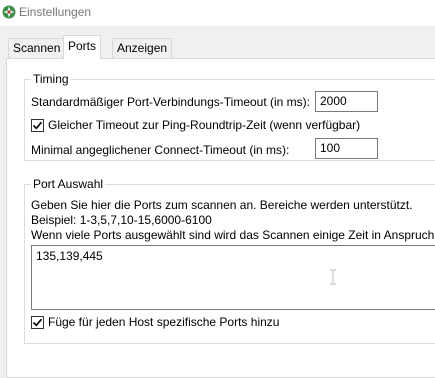 This screenshot has width=435, height=378. I want to click on host-specific-checkbox, so click(37, 322).